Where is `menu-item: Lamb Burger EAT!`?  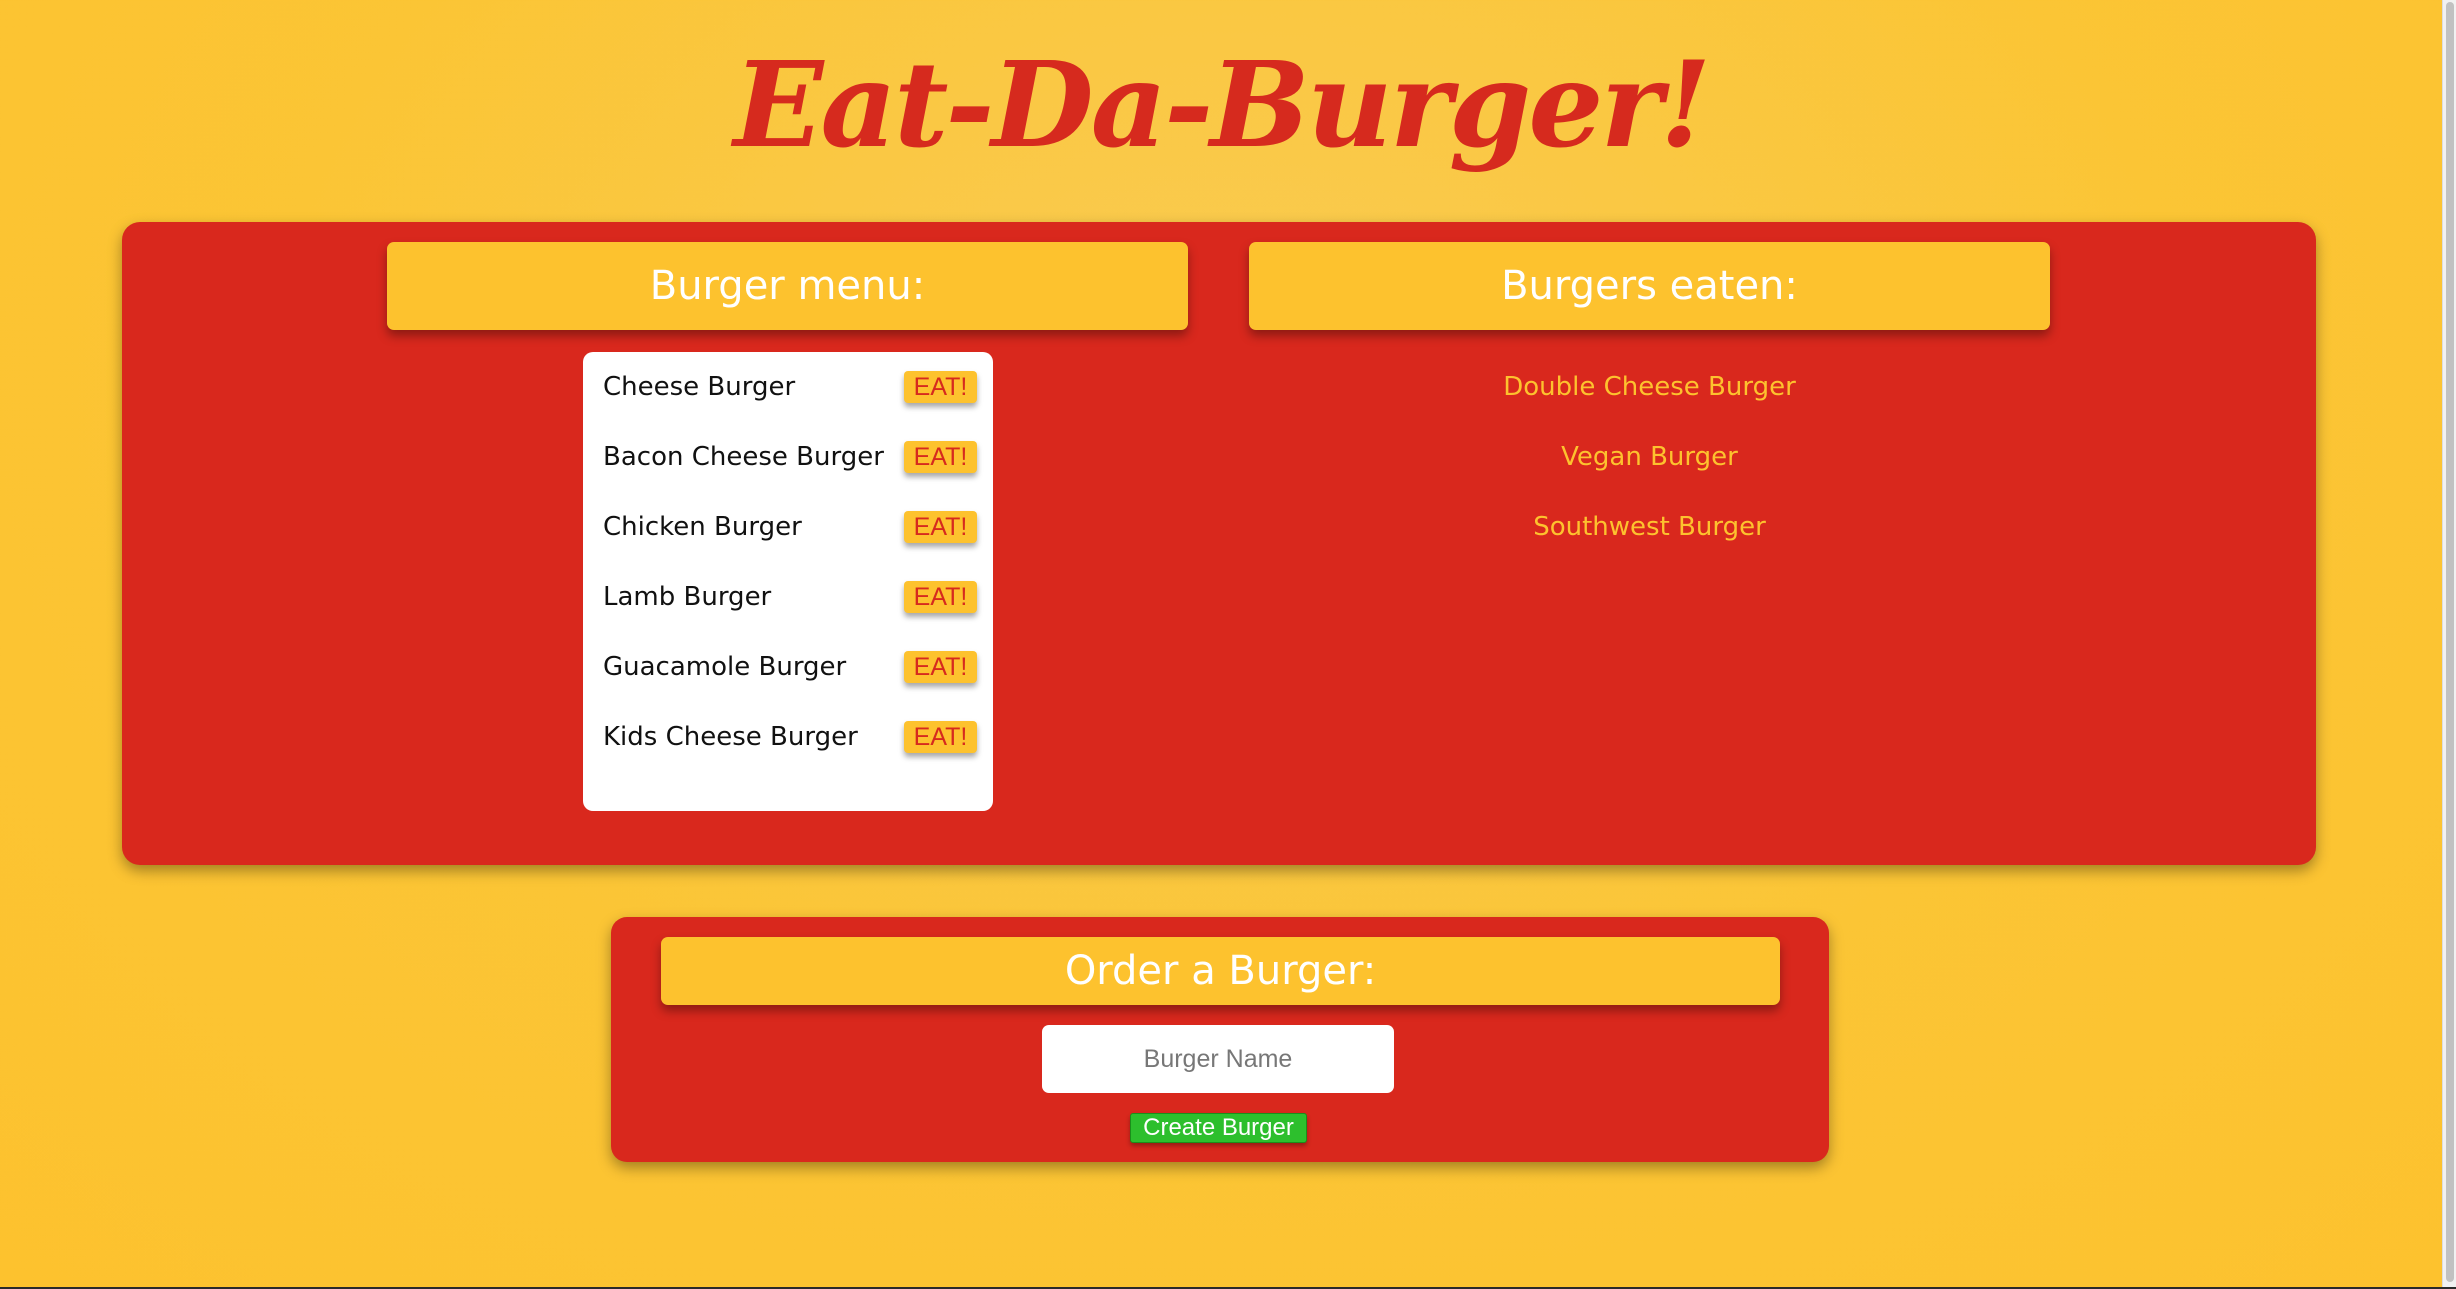
menu-item: Lamb Burger EAT! is located at coordinates (788, 597).